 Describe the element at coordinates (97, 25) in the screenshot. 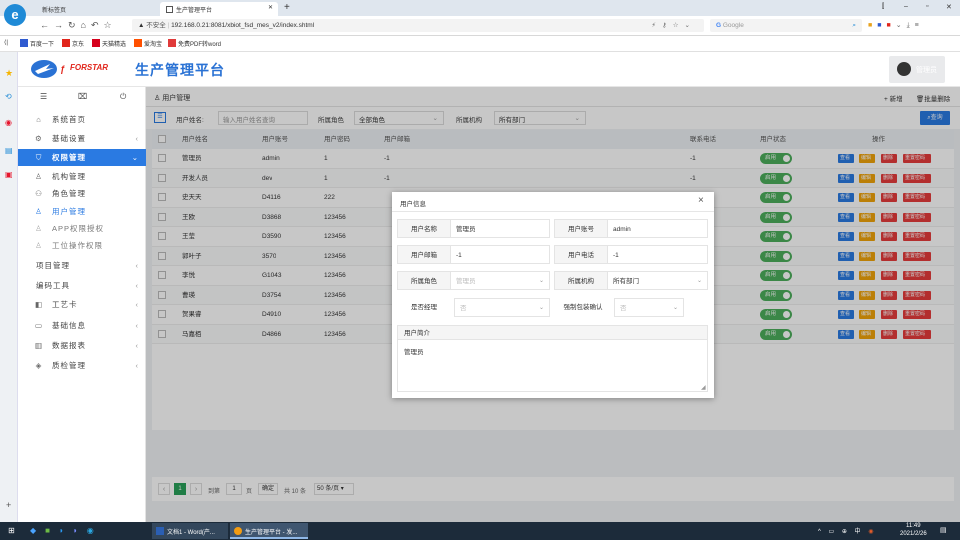

I see `undo-icon: ↶` at that location.